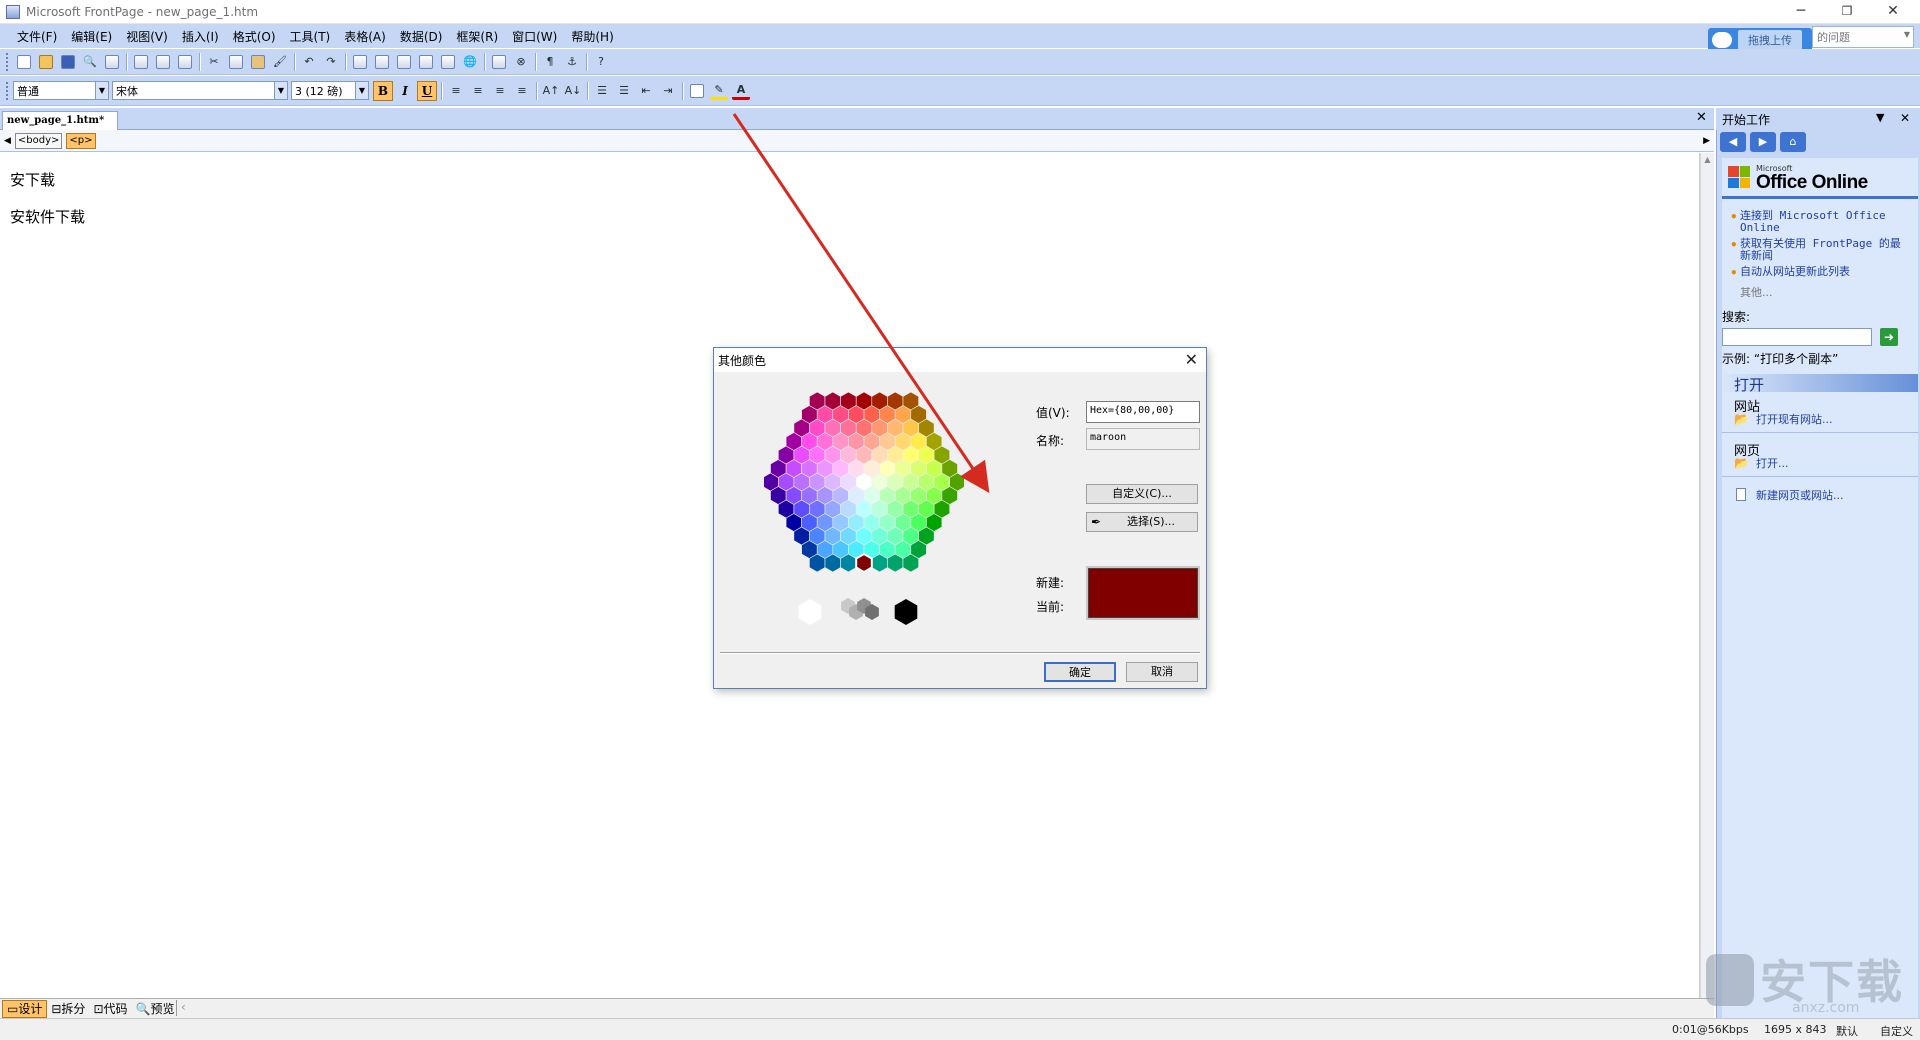  Describe the element at coordinates (1733, 142) in the screenshot. I see `back-icon: ◀` at that location.